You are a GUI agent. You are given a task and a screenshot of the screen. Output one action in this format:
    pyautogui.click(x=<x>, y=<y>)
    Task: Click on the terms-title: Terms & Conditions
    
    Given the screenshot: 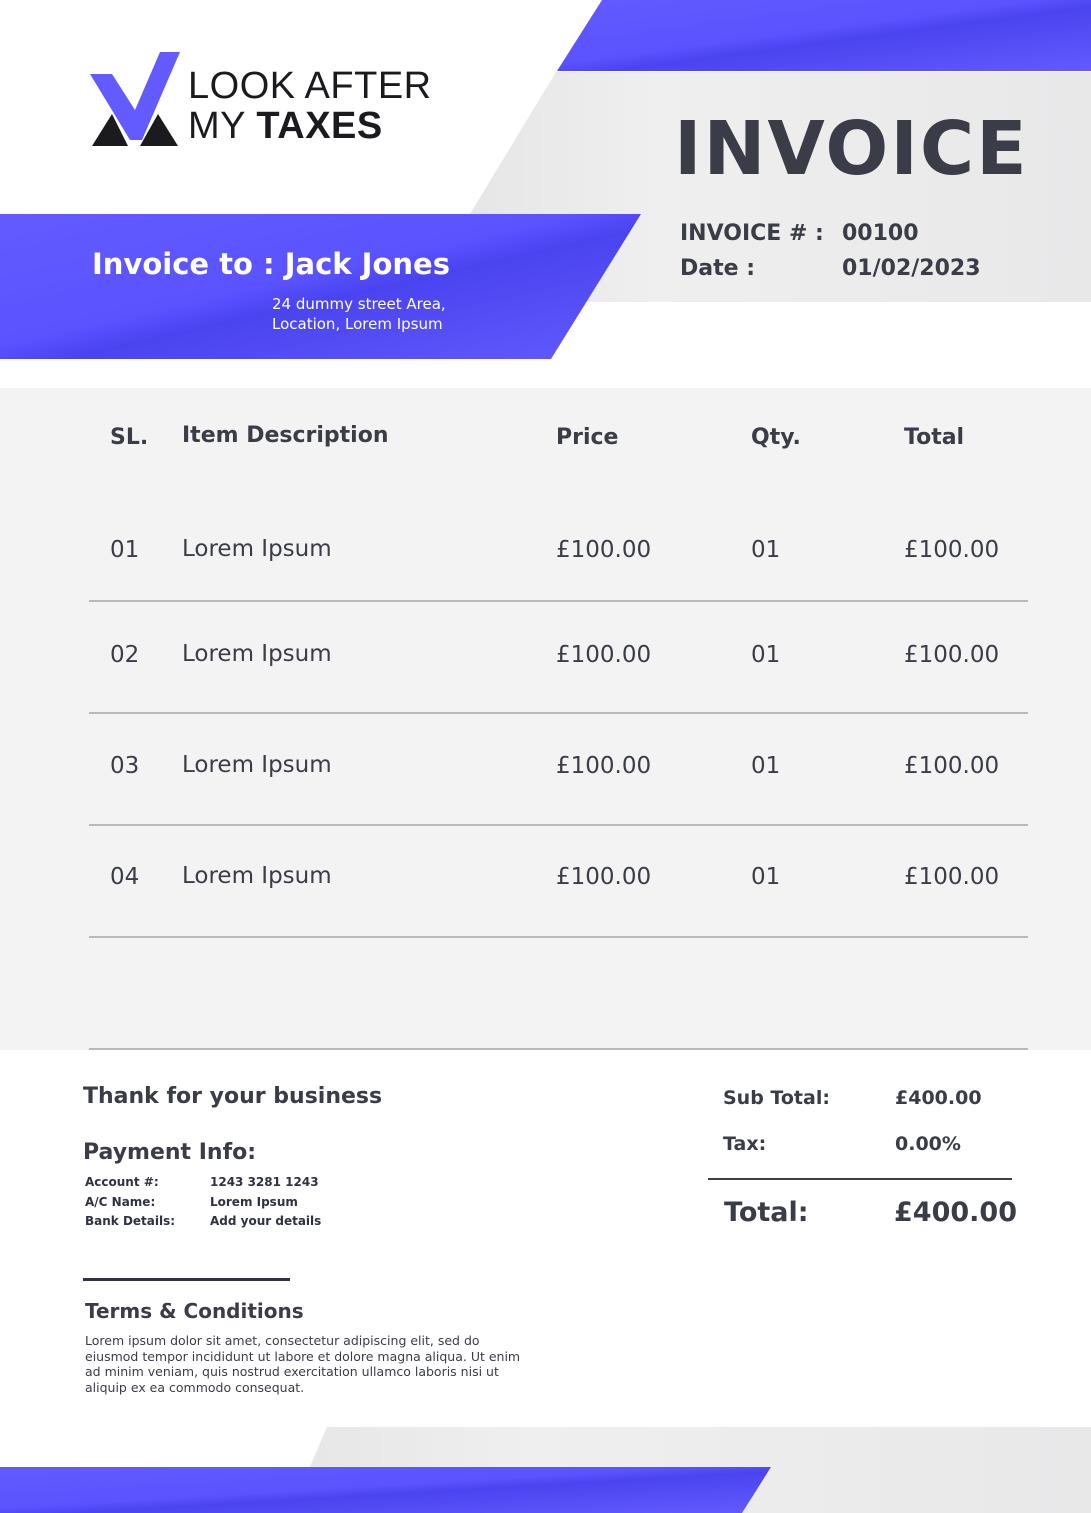 What is the action you would take?
    pyautogui.click(x=194, y=1311)
    